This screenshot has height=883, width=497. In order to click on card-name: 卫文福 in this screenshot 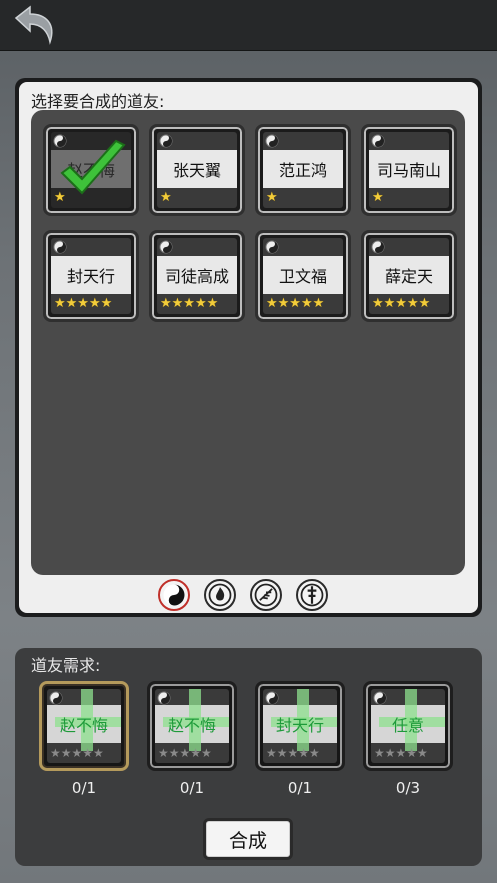, I will do `click(303, 275)`.